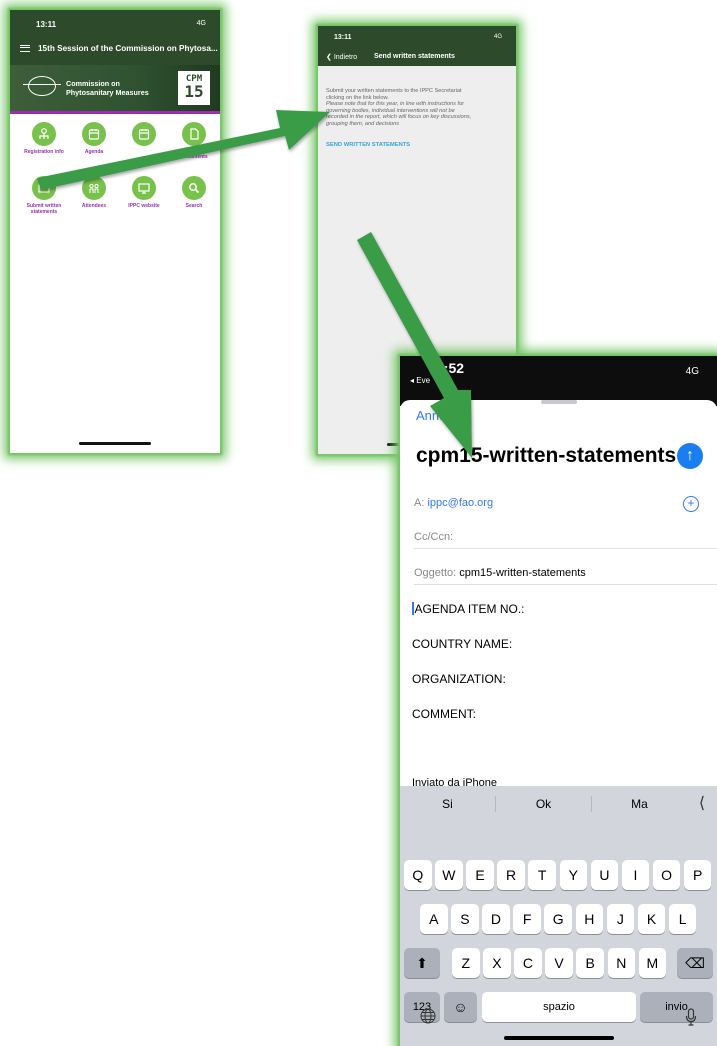  What do you see at coordinates (528, 963) in the screenshot?
I see `key-c: C` at bounding box center [528, 963].